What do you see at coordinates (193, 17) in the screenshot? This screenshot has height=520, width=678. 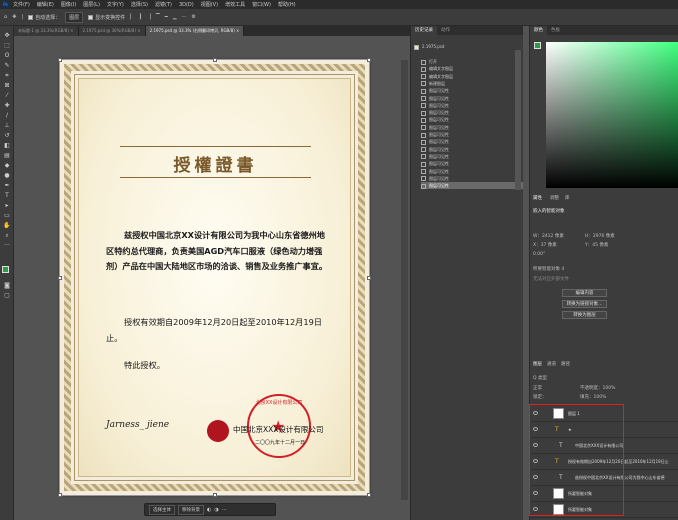 I see `settings-gear-icon: ⚙` at bounding box center [193, 17].